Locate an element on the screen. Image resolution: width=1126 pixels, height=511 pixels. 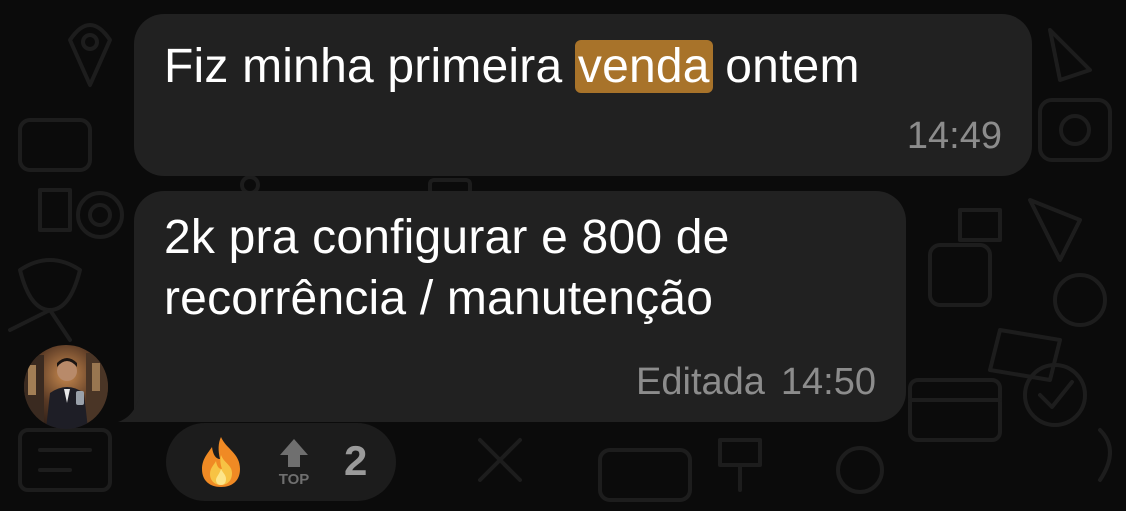
message-time: 14:50 is located at coordinates (828, 382).